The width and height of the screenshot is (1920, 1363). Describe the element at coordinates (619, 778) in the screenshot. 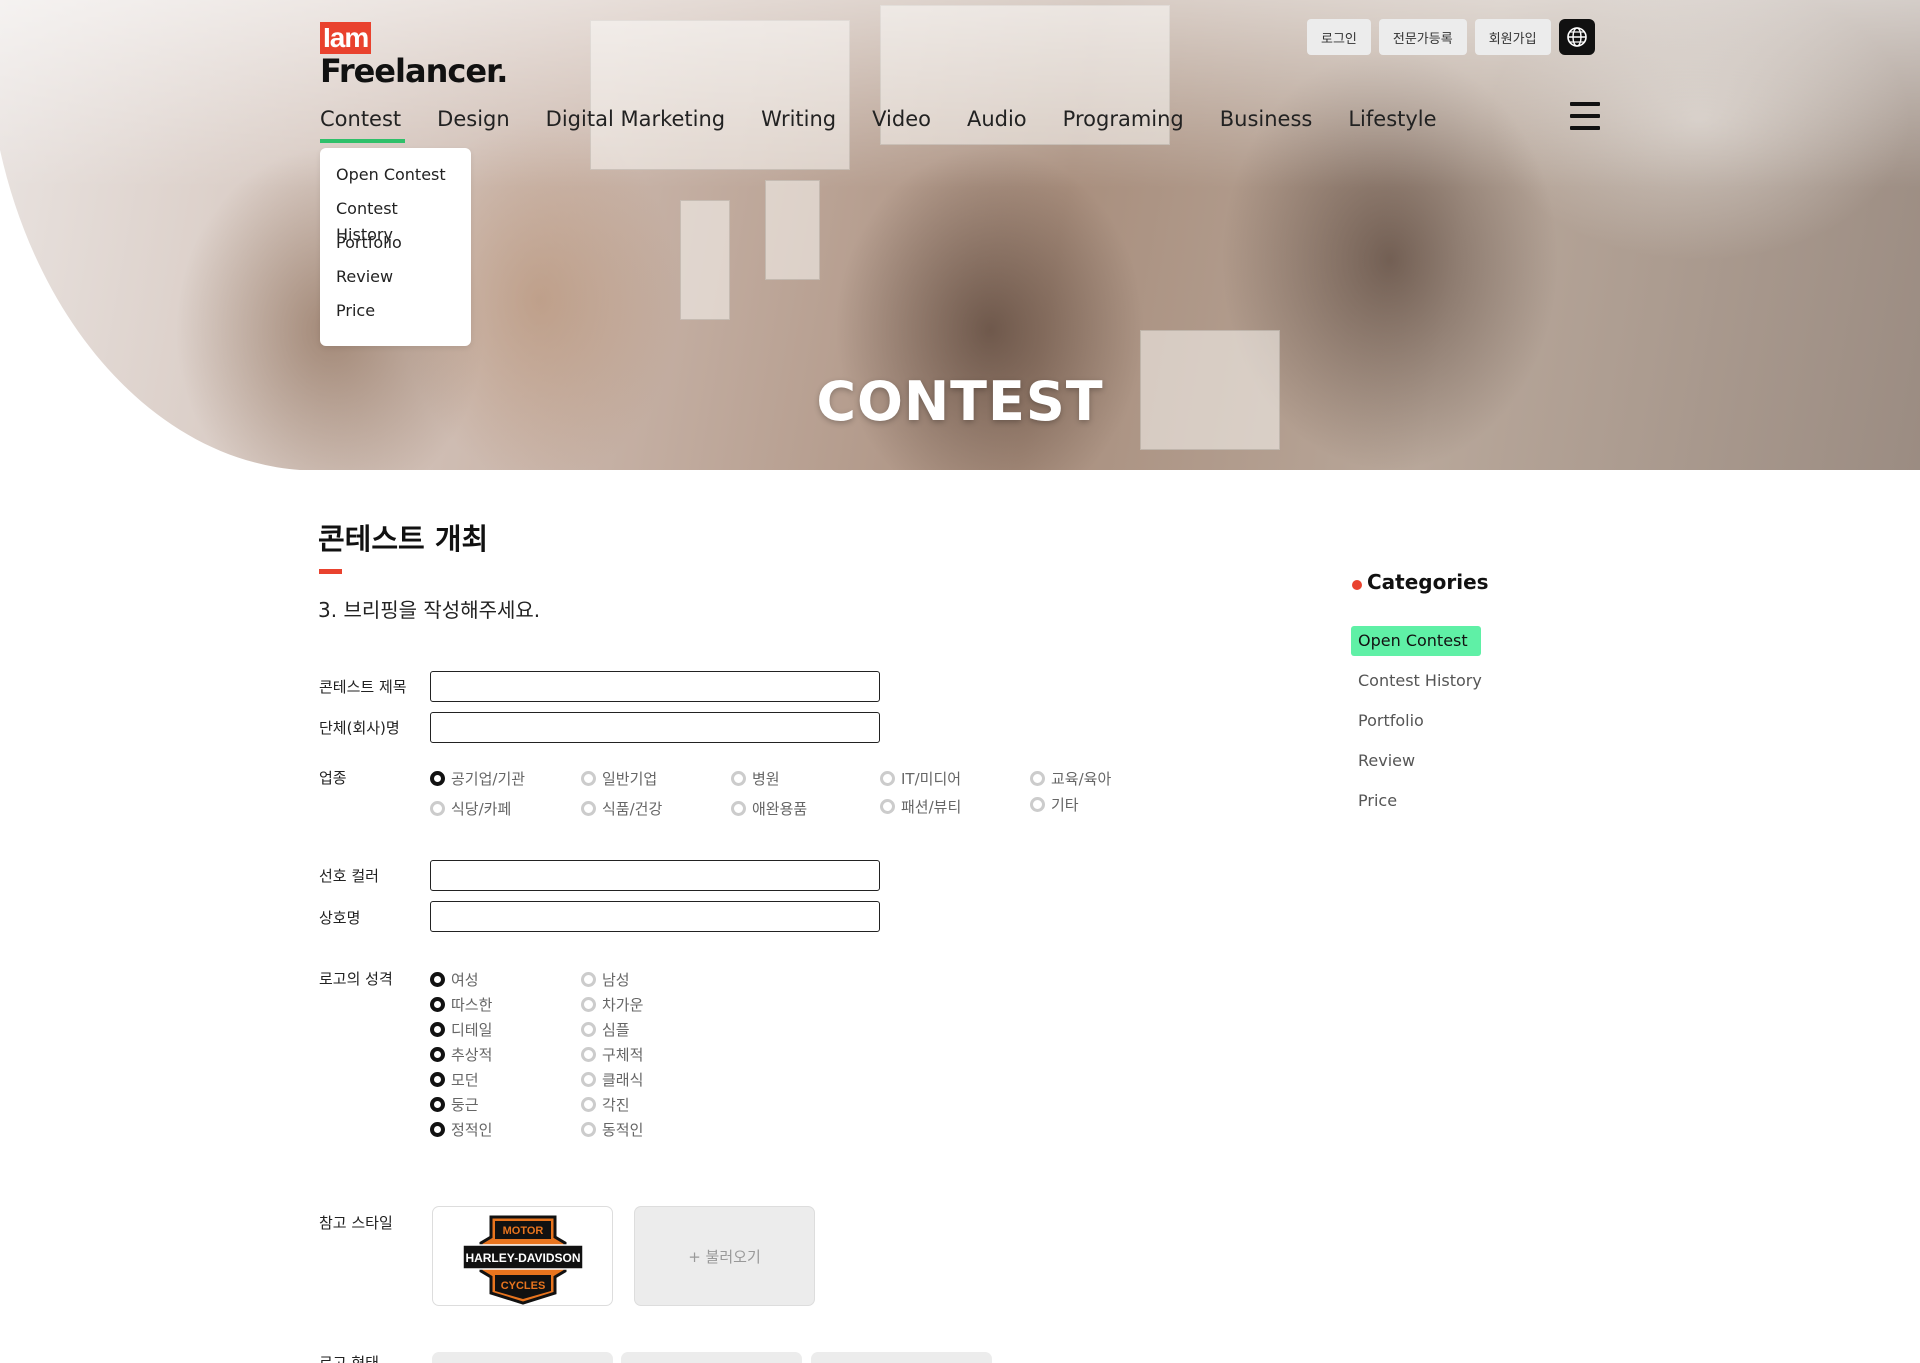

I see `industry-radio: 일반기업` at that location.